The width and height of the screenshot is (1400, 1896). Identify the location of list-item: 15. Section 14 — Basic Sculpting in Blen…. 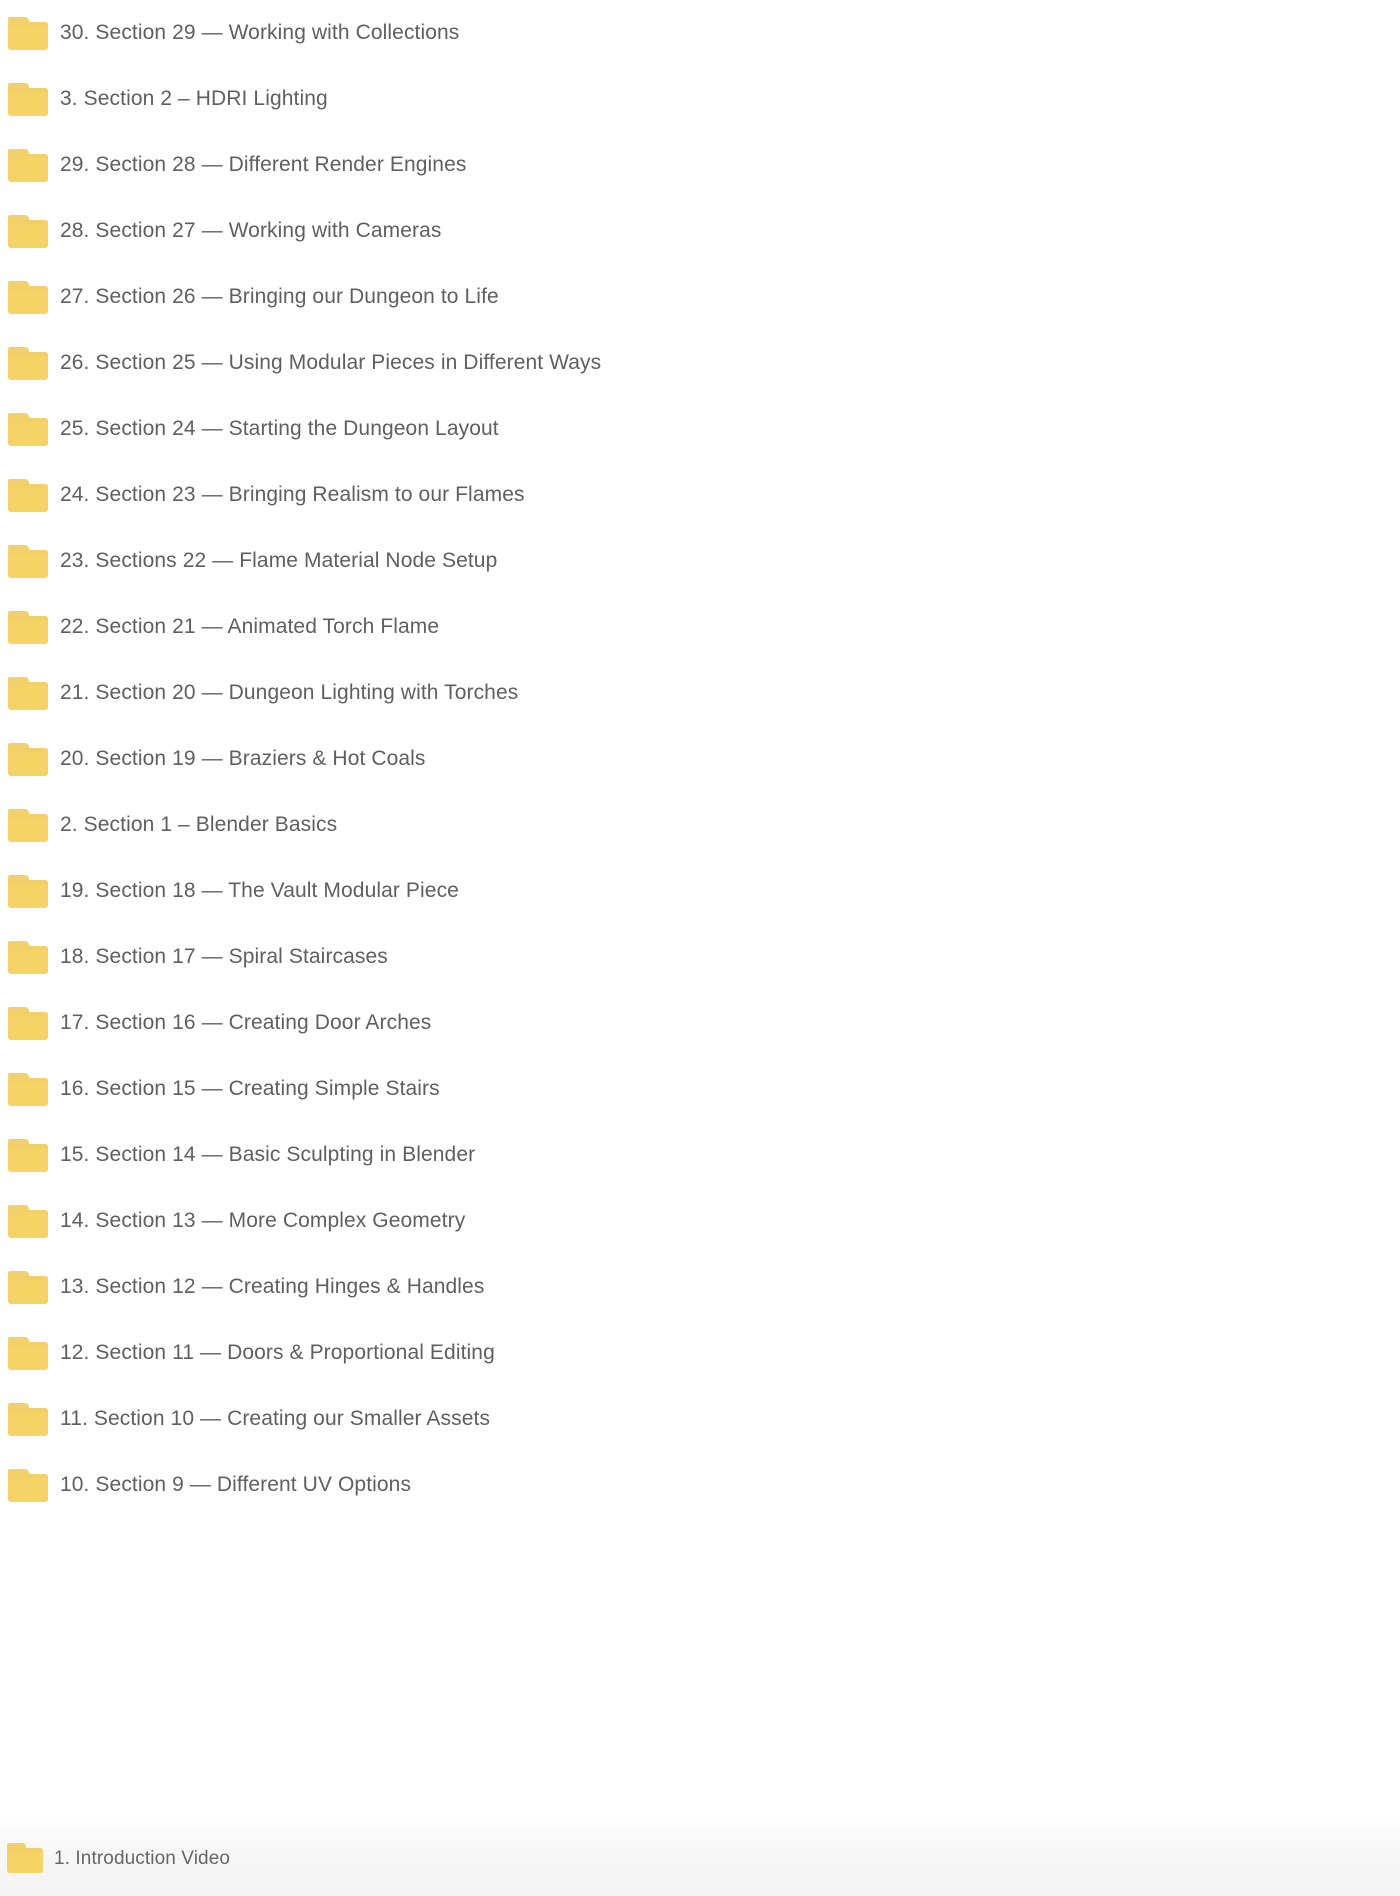
(700, 1155).